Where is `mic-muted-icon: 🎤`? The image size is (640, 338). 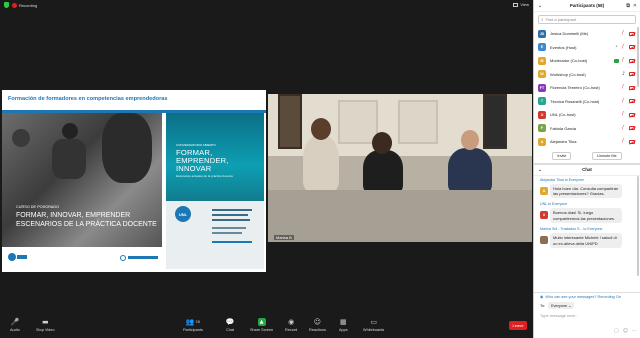
mic-muted-icon: 🎤 is located at coordinates (15, 322).